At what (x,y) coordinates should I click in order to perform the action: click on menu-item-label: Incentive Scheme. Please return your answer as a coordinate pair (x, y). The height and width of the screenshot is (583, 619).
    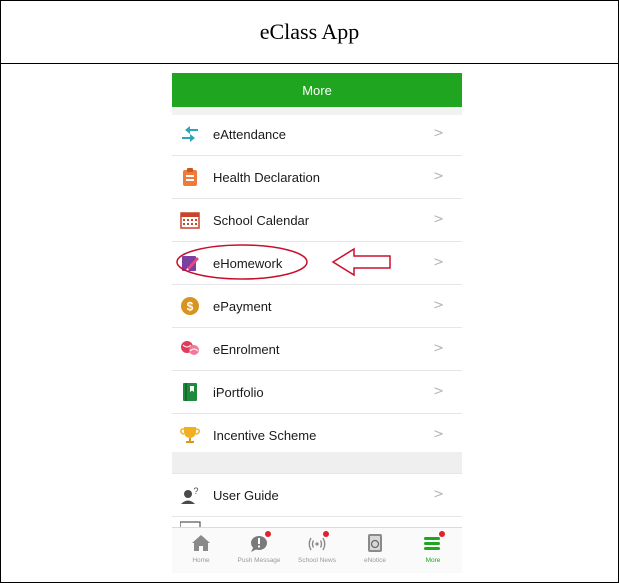
    Looking at the image, I should click on (265, 435).